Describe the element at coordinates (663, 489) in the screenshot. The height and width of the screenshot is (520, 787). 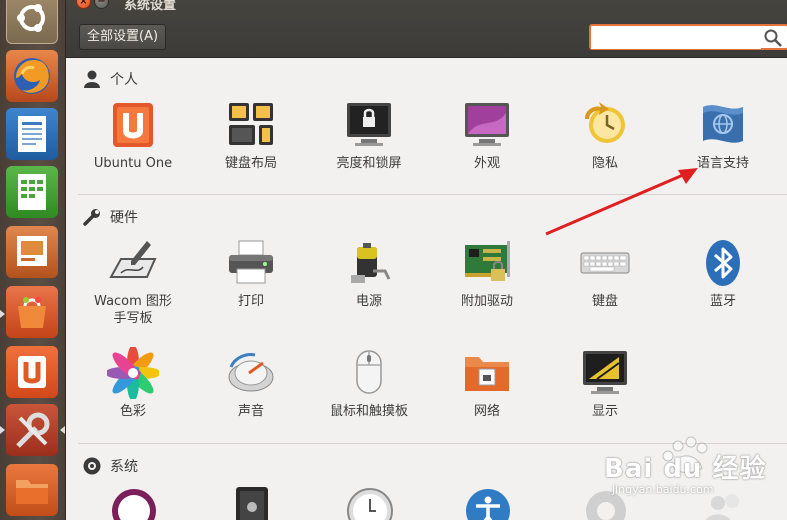
I see `watermark-subtext: jingyan.baidu.com` at that location.